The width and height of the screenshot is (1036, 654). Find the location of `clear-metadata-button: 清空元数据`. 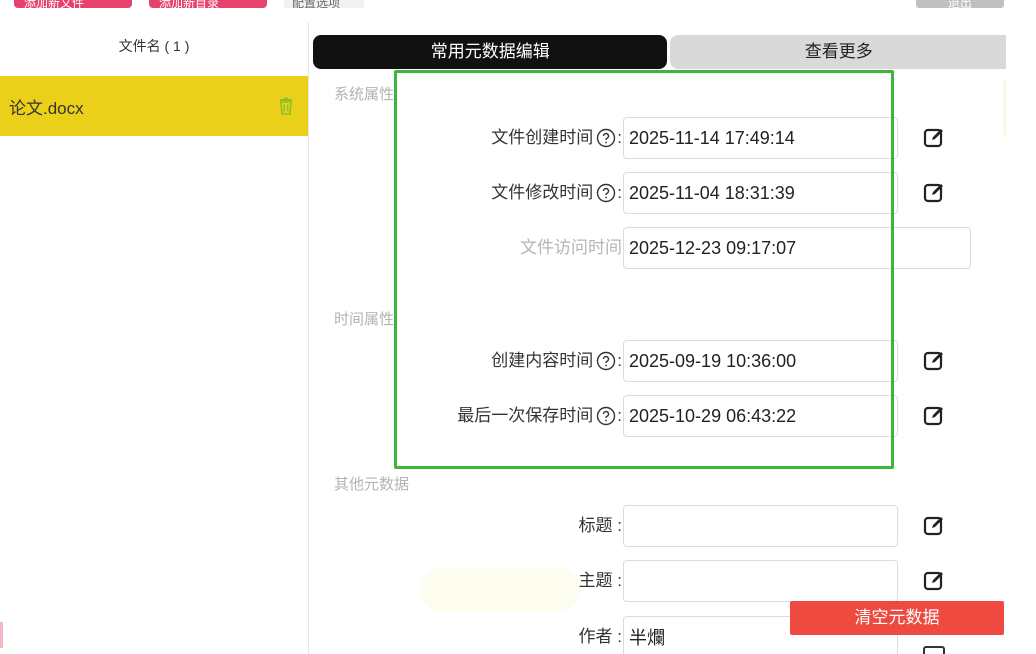

clear-metadata-button: 清空元数据 is located at coordinates (897, 618).